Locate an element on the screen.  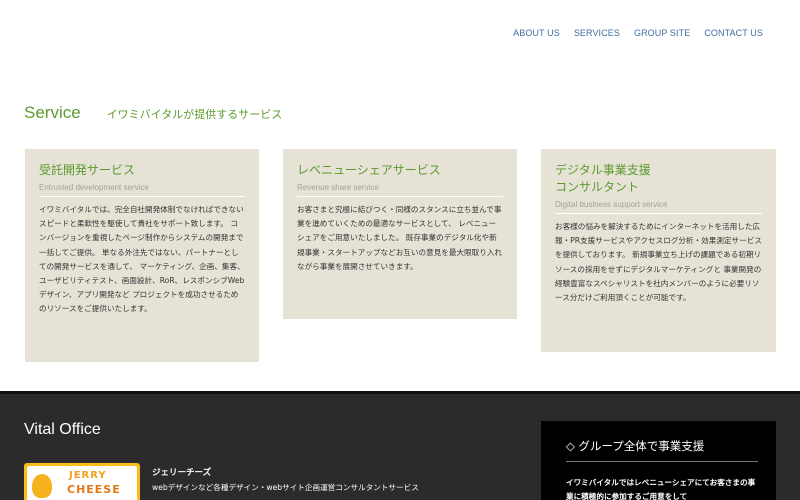
service-header: Service イワミバイタルが提供するサービス is located at coordinates (153, 113).